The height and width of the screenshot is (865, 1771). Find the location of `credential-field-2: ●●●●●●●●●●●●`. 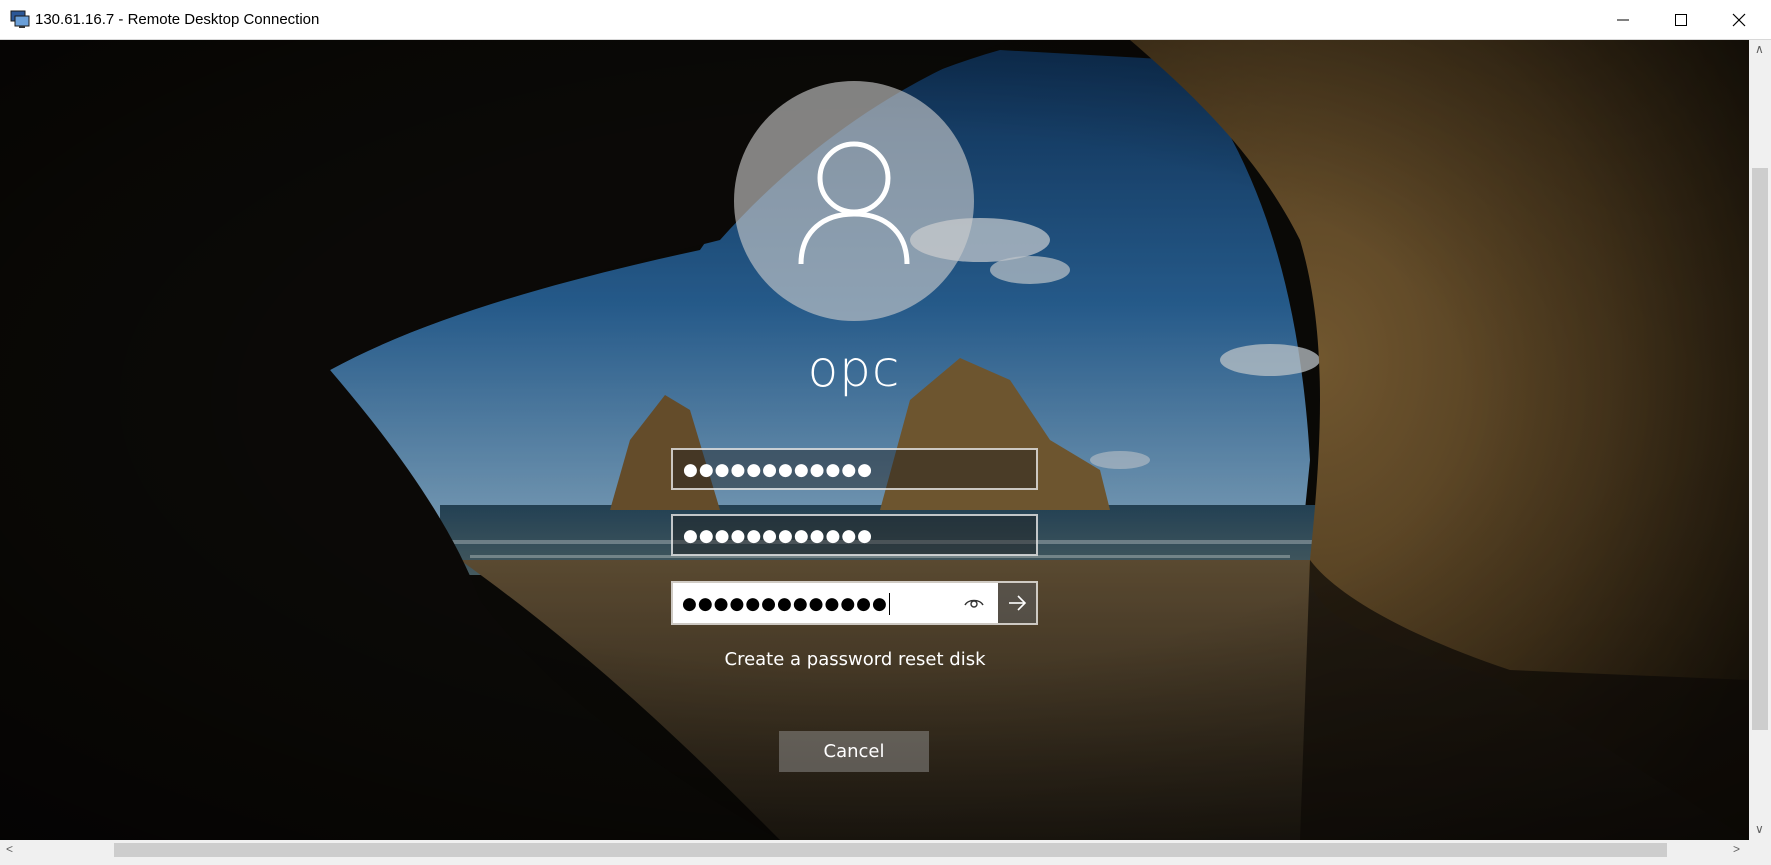

credential-field-2: ●●●●●●●●●●●● is located at coordinates (854, 535).